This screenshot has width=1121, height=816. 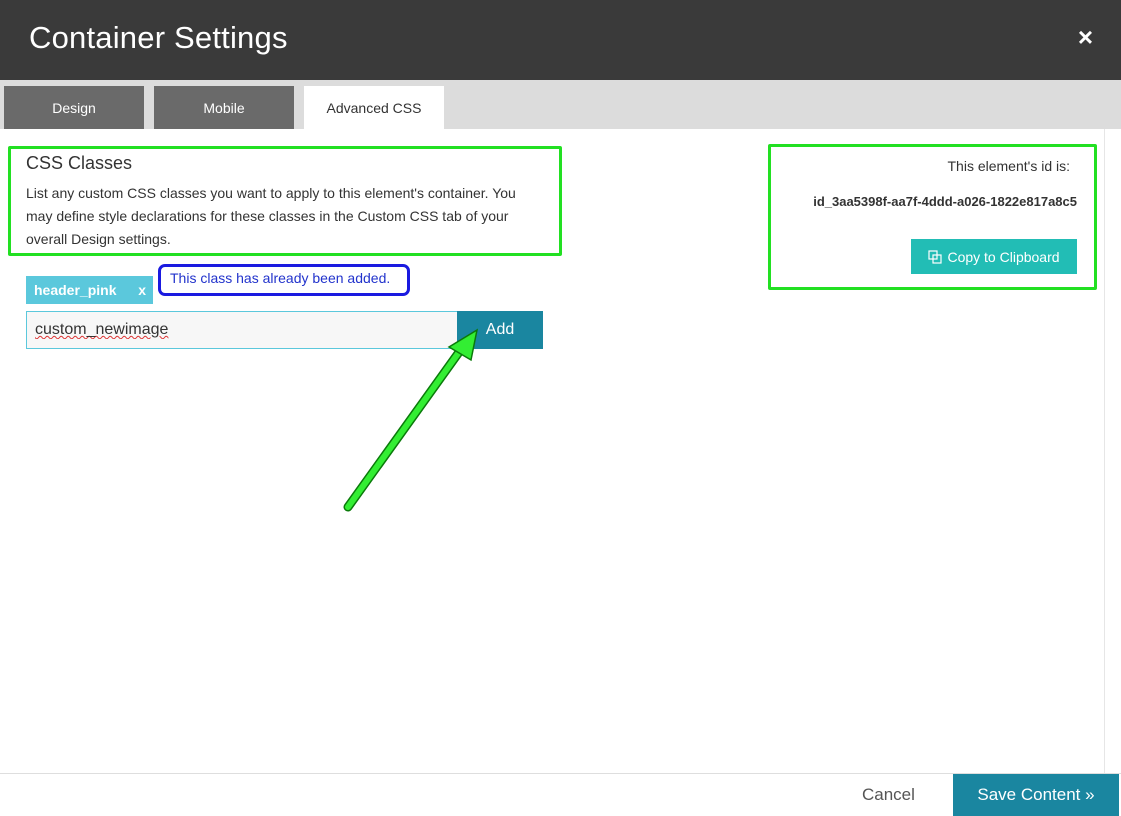 What do you see at coordinates (74, 107) in the screenshot?
I see `tab-design: Design` at bounding box center [74, 107].